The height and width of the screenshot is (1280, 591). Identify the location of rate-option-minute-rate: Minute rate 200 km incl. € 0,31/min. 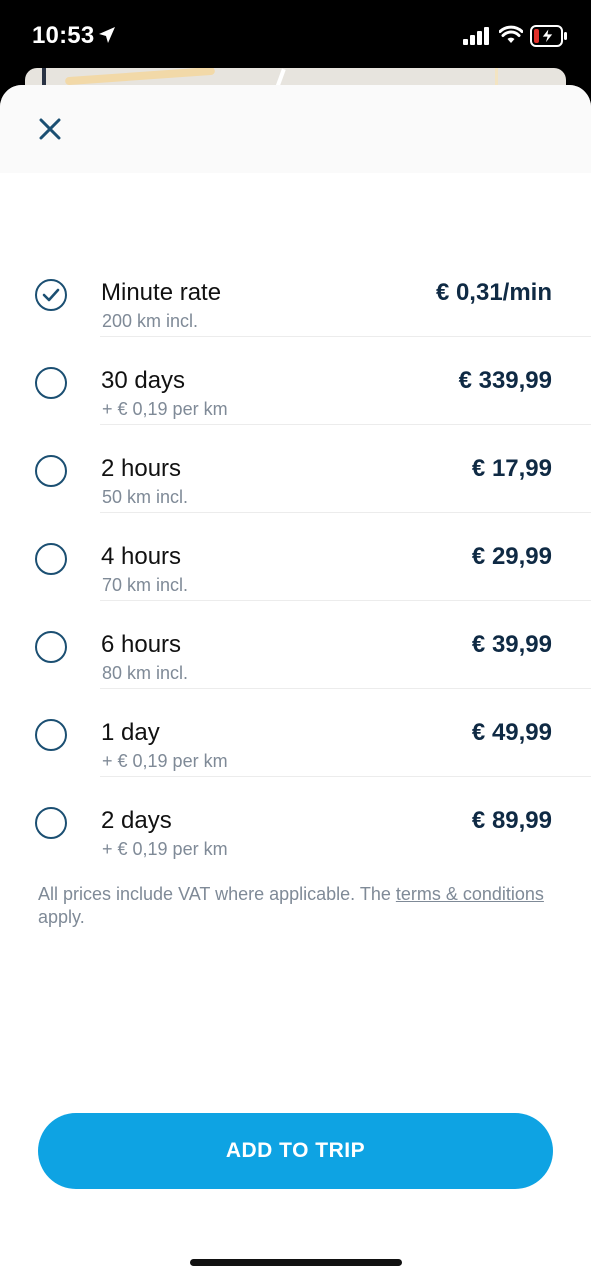
(295, 293).